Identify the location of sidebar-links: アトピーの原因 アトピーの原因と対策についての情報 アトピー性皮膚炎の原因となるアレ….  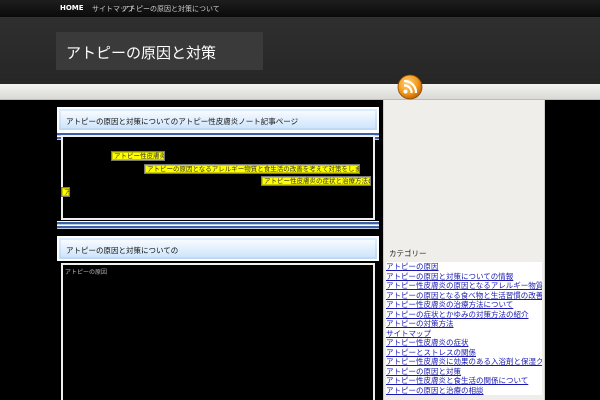
(464, 328).